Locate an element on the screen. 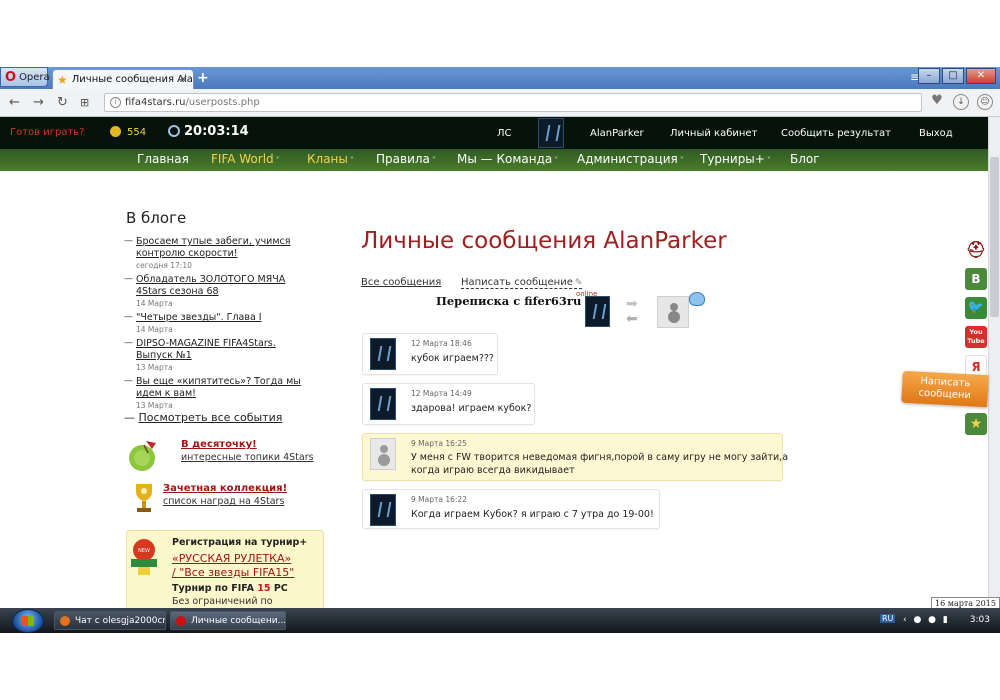  promo-awards-title: Зачетная коллекция! is located at coordinates (225, 488).